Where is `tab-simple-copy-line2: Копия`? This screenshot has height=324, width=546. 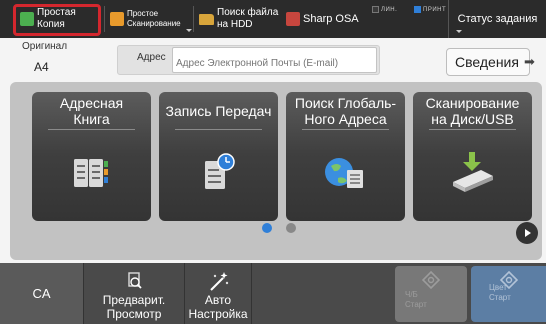 tab-simple-copy-line2: Копия is located at coordinates (51, 24).